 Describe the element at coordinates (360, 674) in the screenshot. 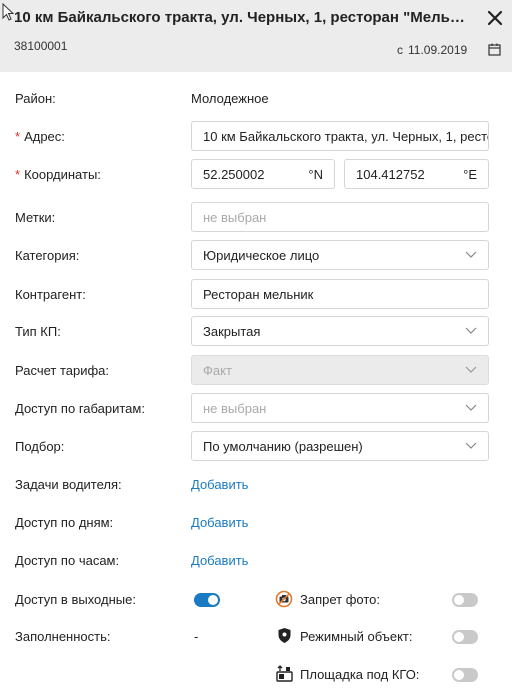

I see `kgo-site-label: Площадка под КГО:` at that location.